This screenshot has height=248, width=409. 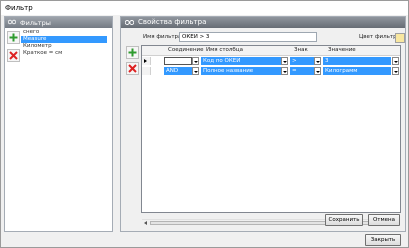 I want to click on properties-title: Свойства фильтра, so click(x=172, y=22).